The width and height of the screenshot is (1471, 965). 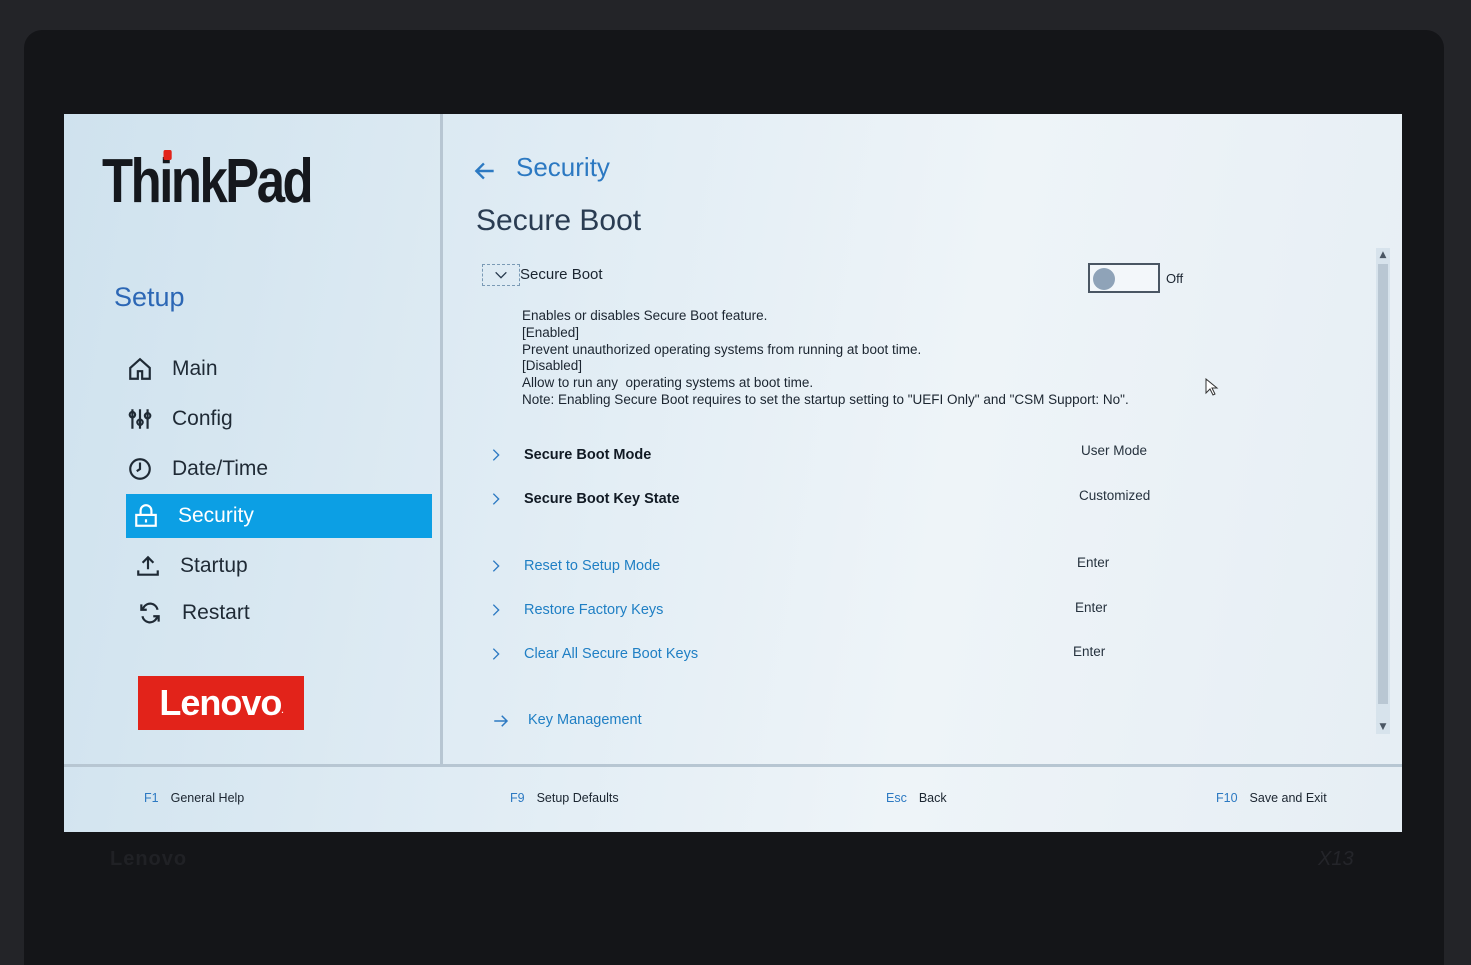 What do you see at coordinates (1091, 607) in the screenshot?
I see `restore-factory-keys-value: Enter` at bounding box center [1091, 607].